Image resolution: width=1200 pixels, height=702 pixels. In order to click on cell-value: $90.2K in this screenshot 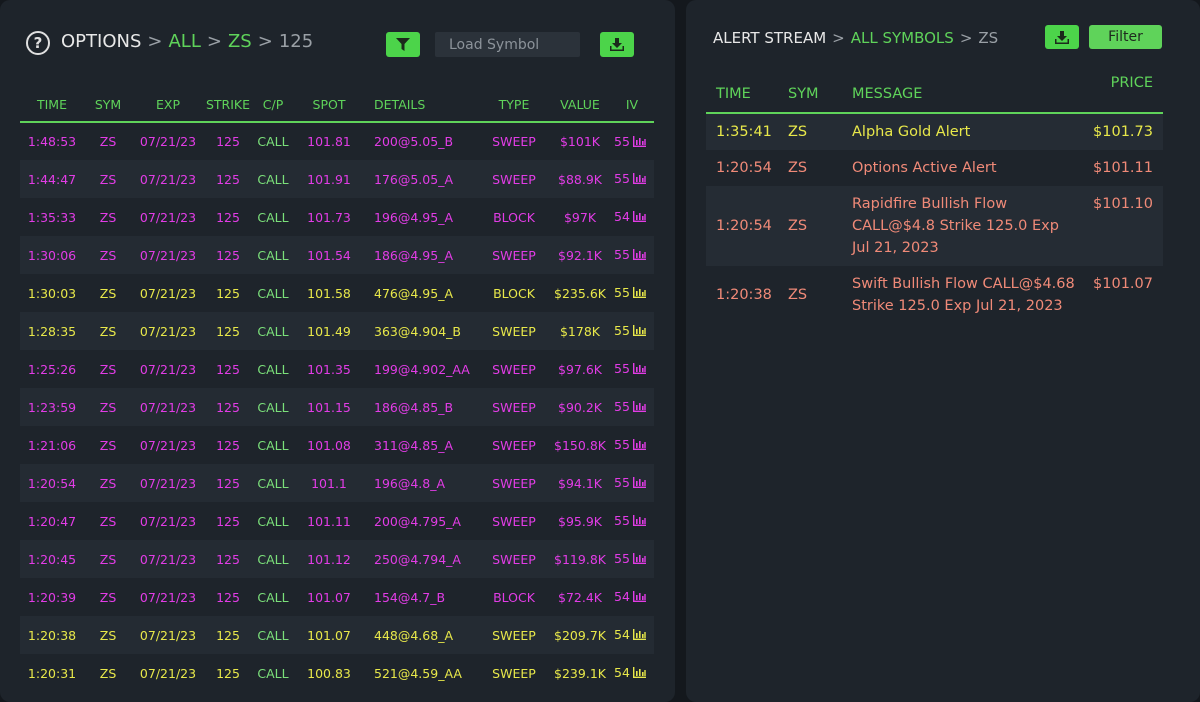, I will do `click(580, 407)`.